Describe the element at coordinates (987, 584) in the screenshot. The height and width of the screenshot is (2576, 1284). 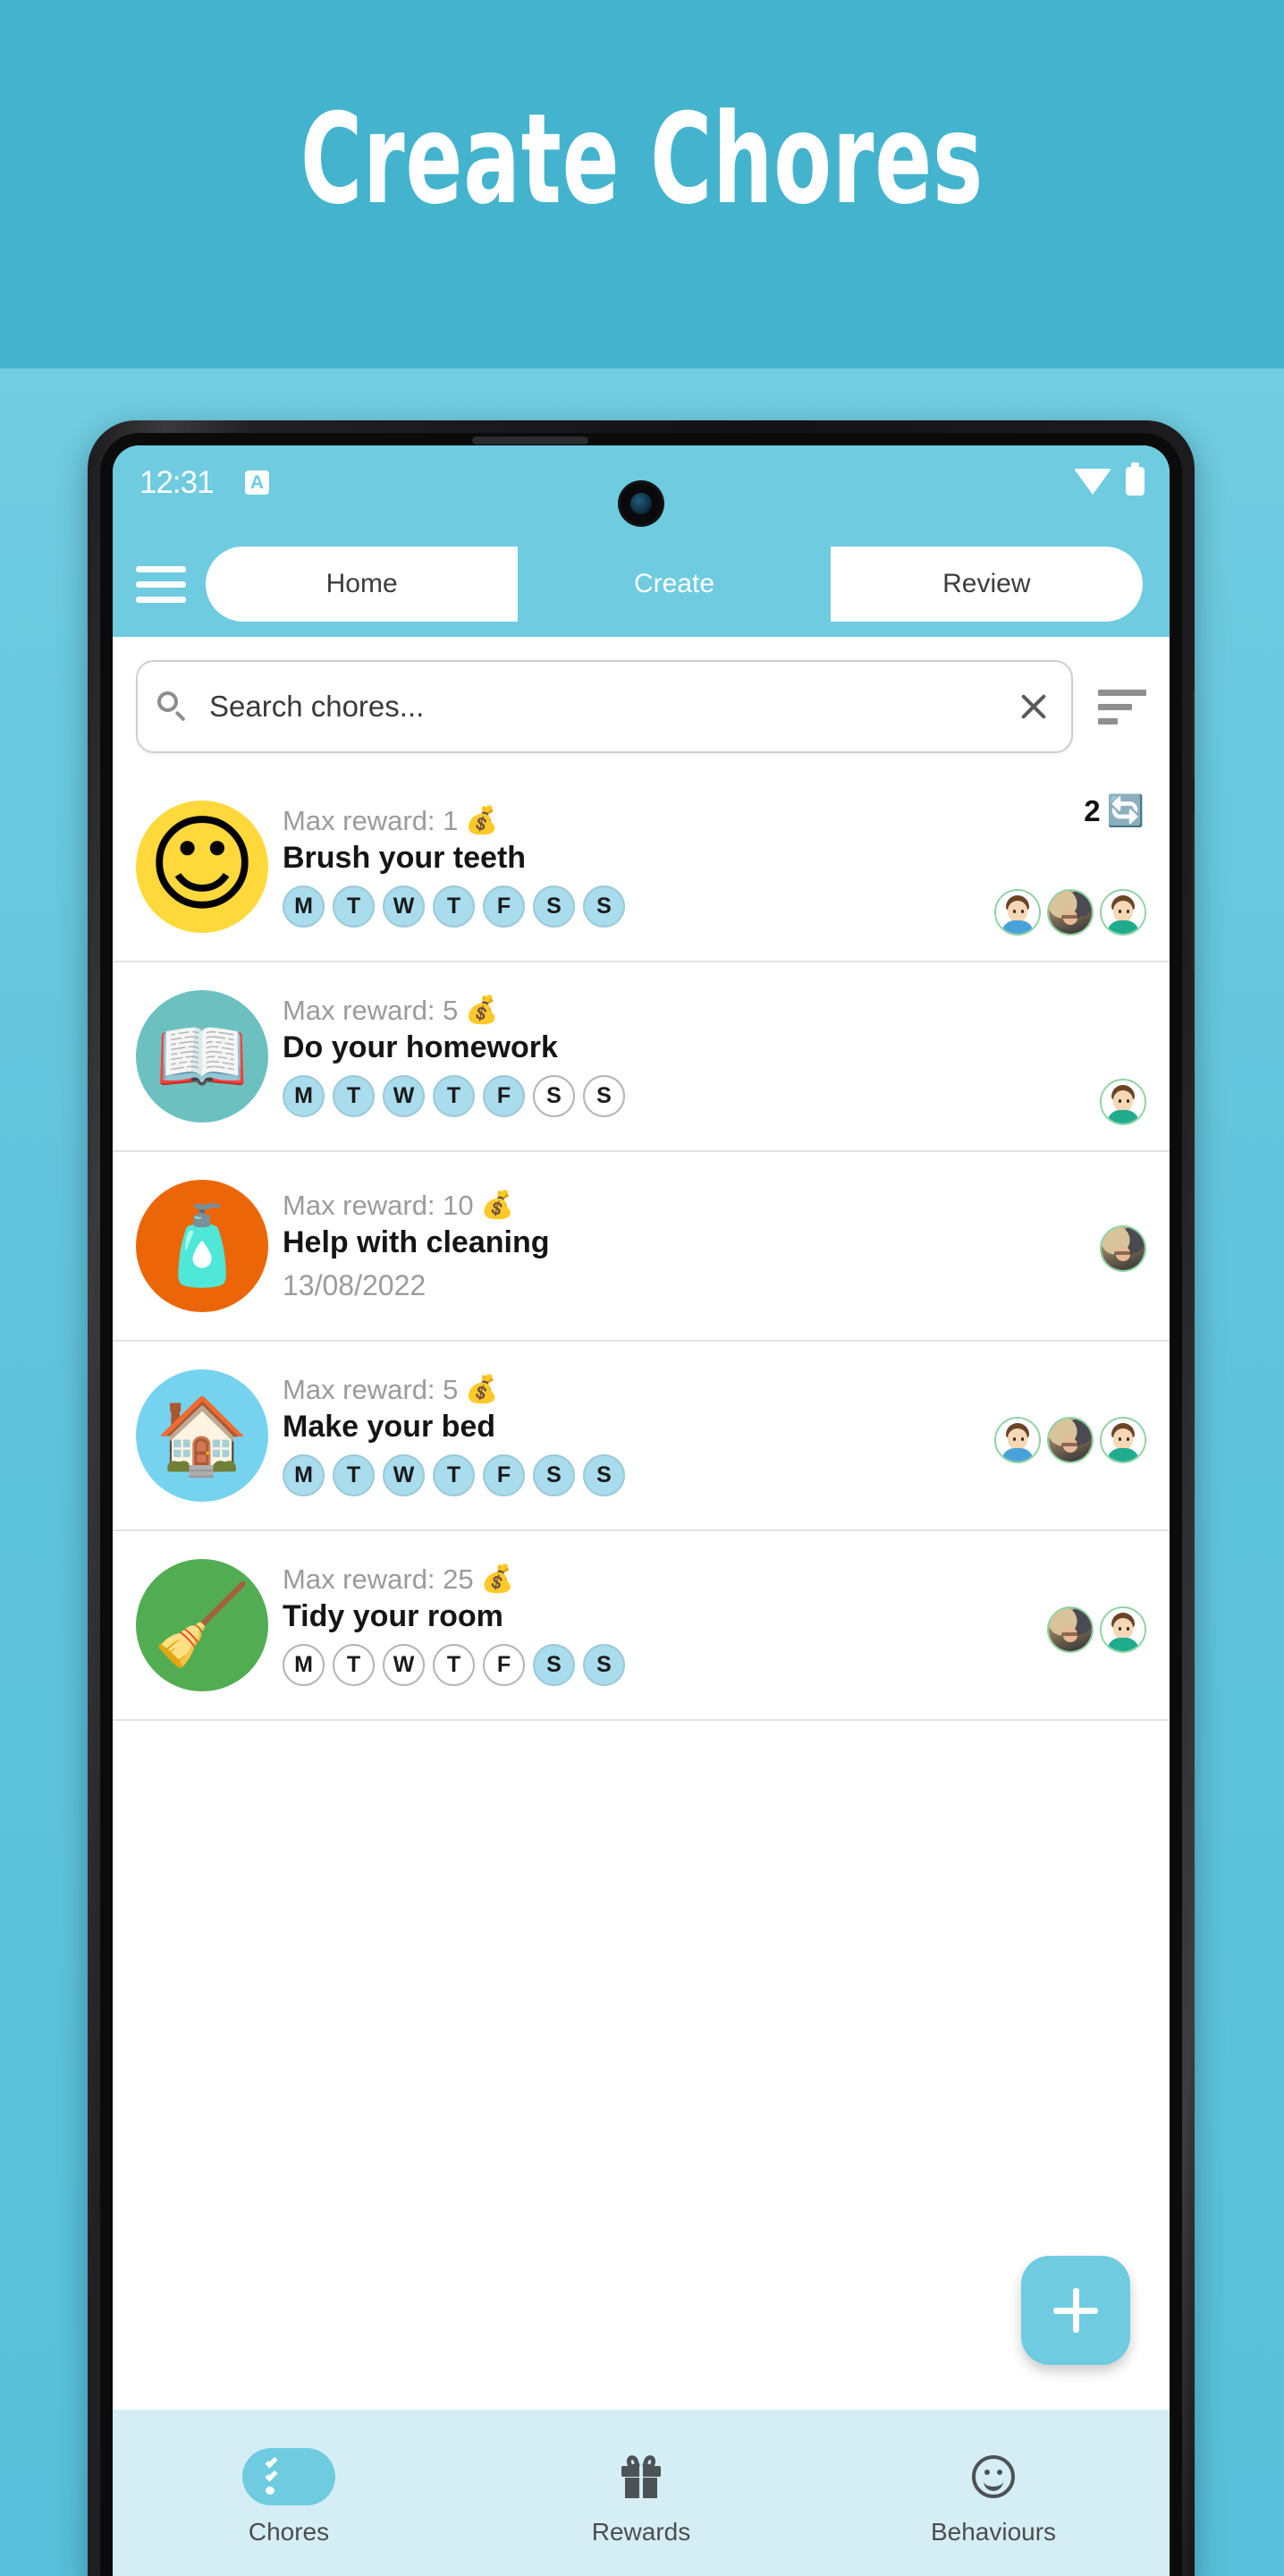
I see `tab-review: Review` at that location.